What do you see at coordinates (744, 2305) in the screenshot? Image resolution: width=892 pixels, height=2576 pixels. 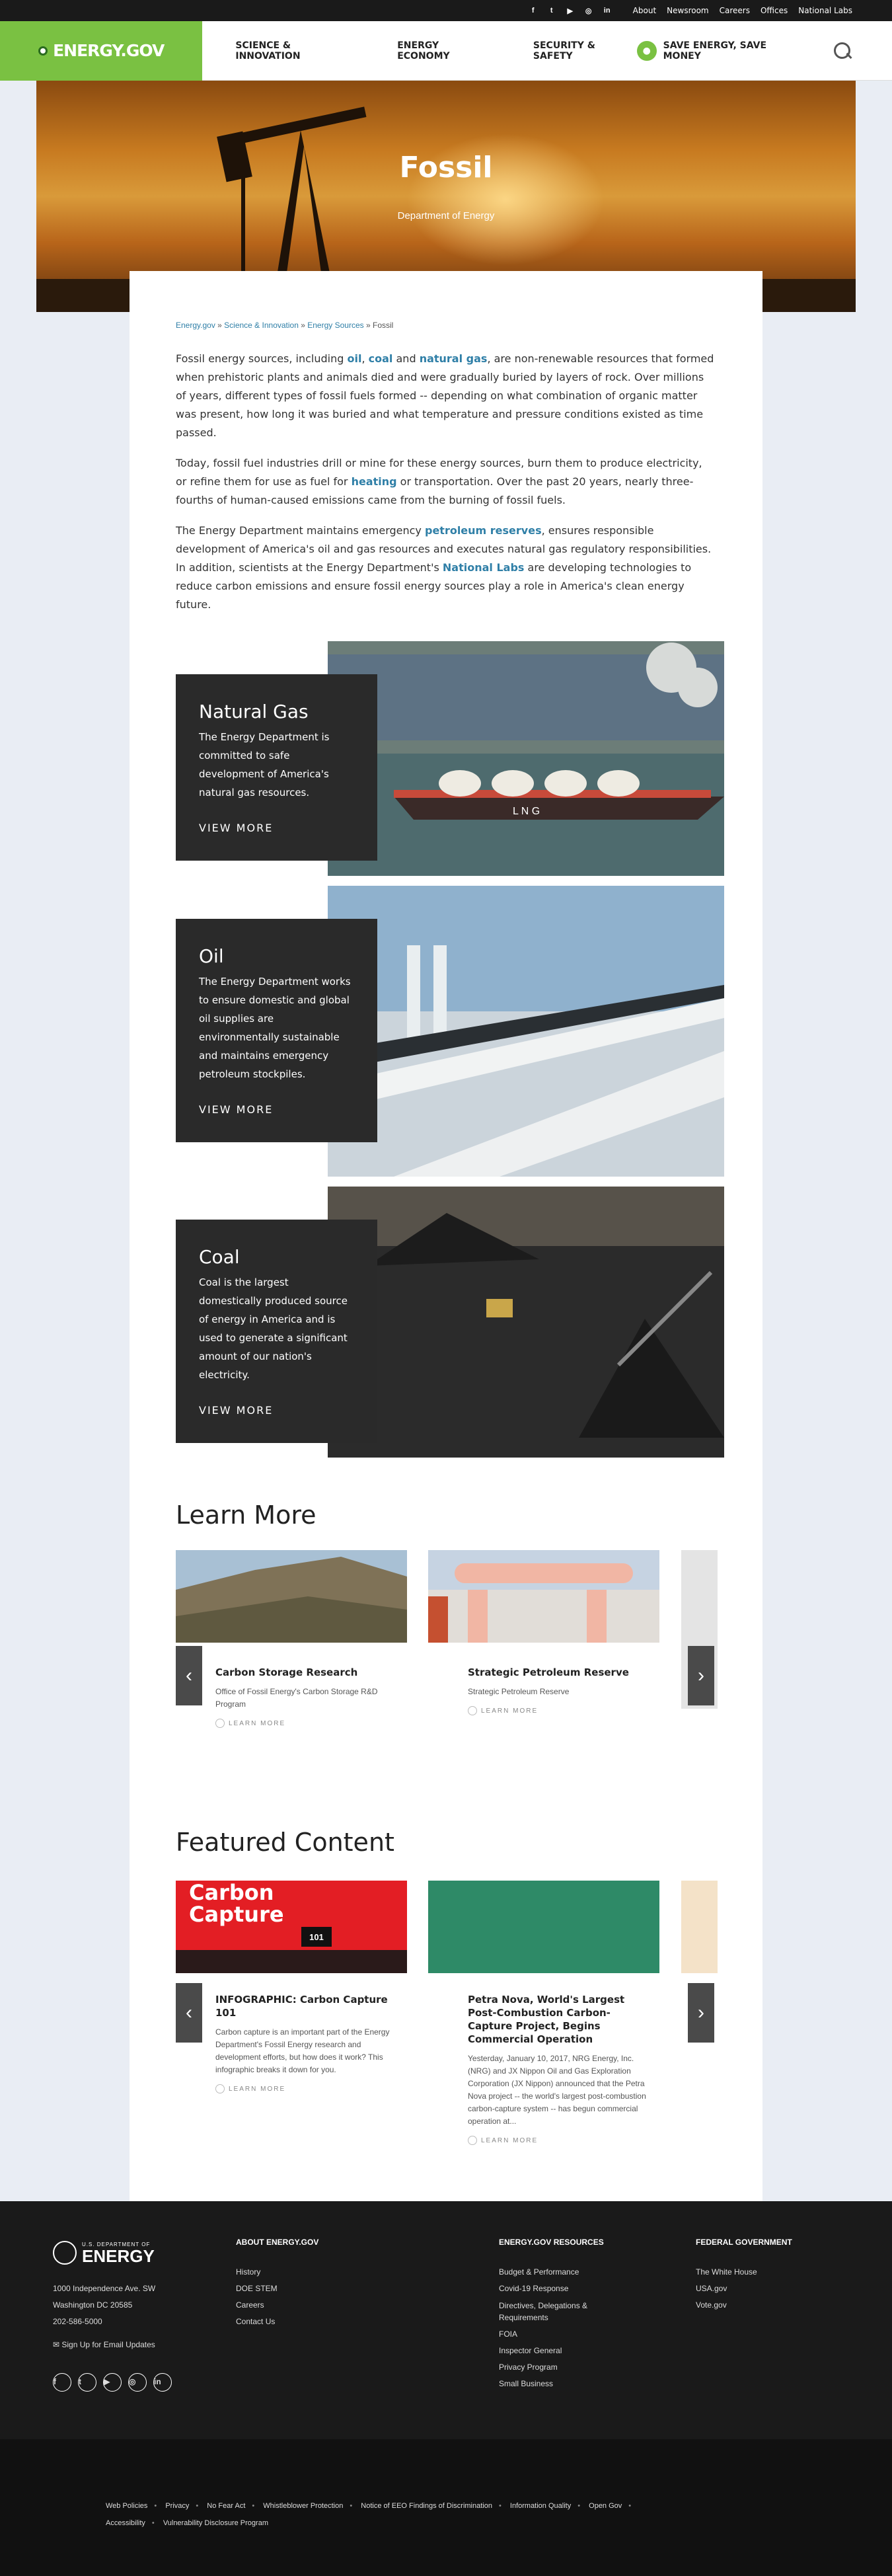 I see `footer-link: Vote.gov` at bounding box center [744, 2305].